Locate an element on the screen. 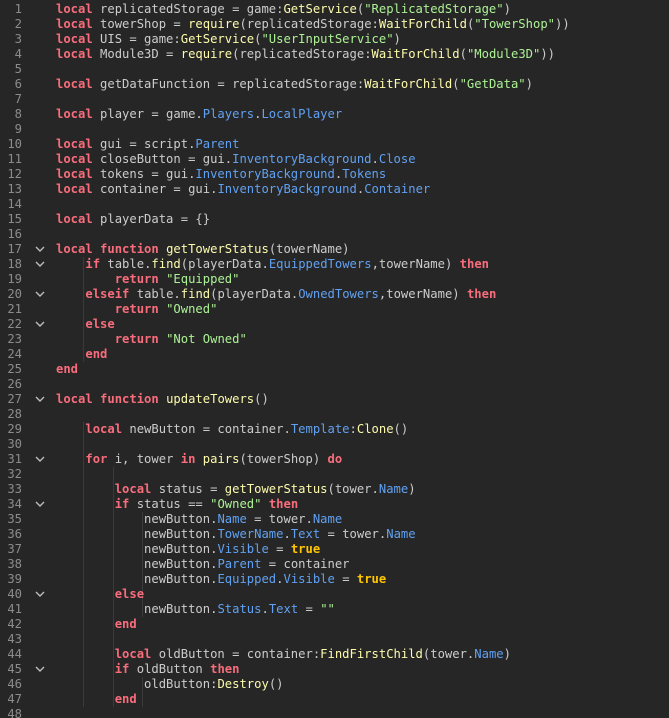  code-line: 21 return "Owned" is located at coordinates (334, 309).